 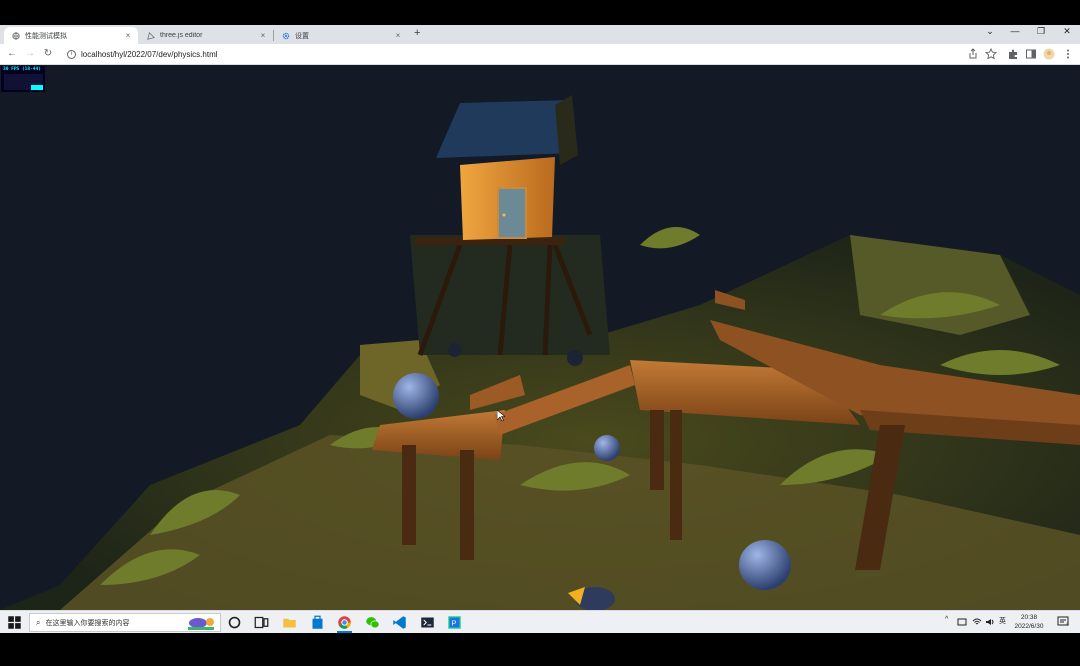 What do you see at coordinates (990, 31) in the screenshot?
I see `tab-search-chevron-icon: ⌄` at bounding box center [990, 31].